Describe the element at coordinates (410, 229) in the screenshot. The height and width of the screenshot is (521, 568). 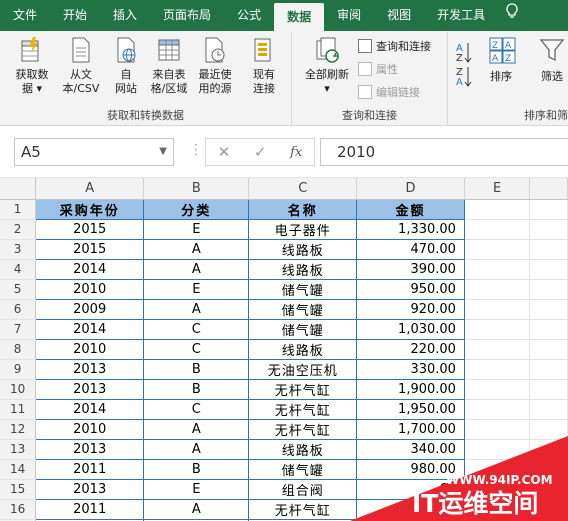
I see `amount-cell: 1,330.00` at that location.